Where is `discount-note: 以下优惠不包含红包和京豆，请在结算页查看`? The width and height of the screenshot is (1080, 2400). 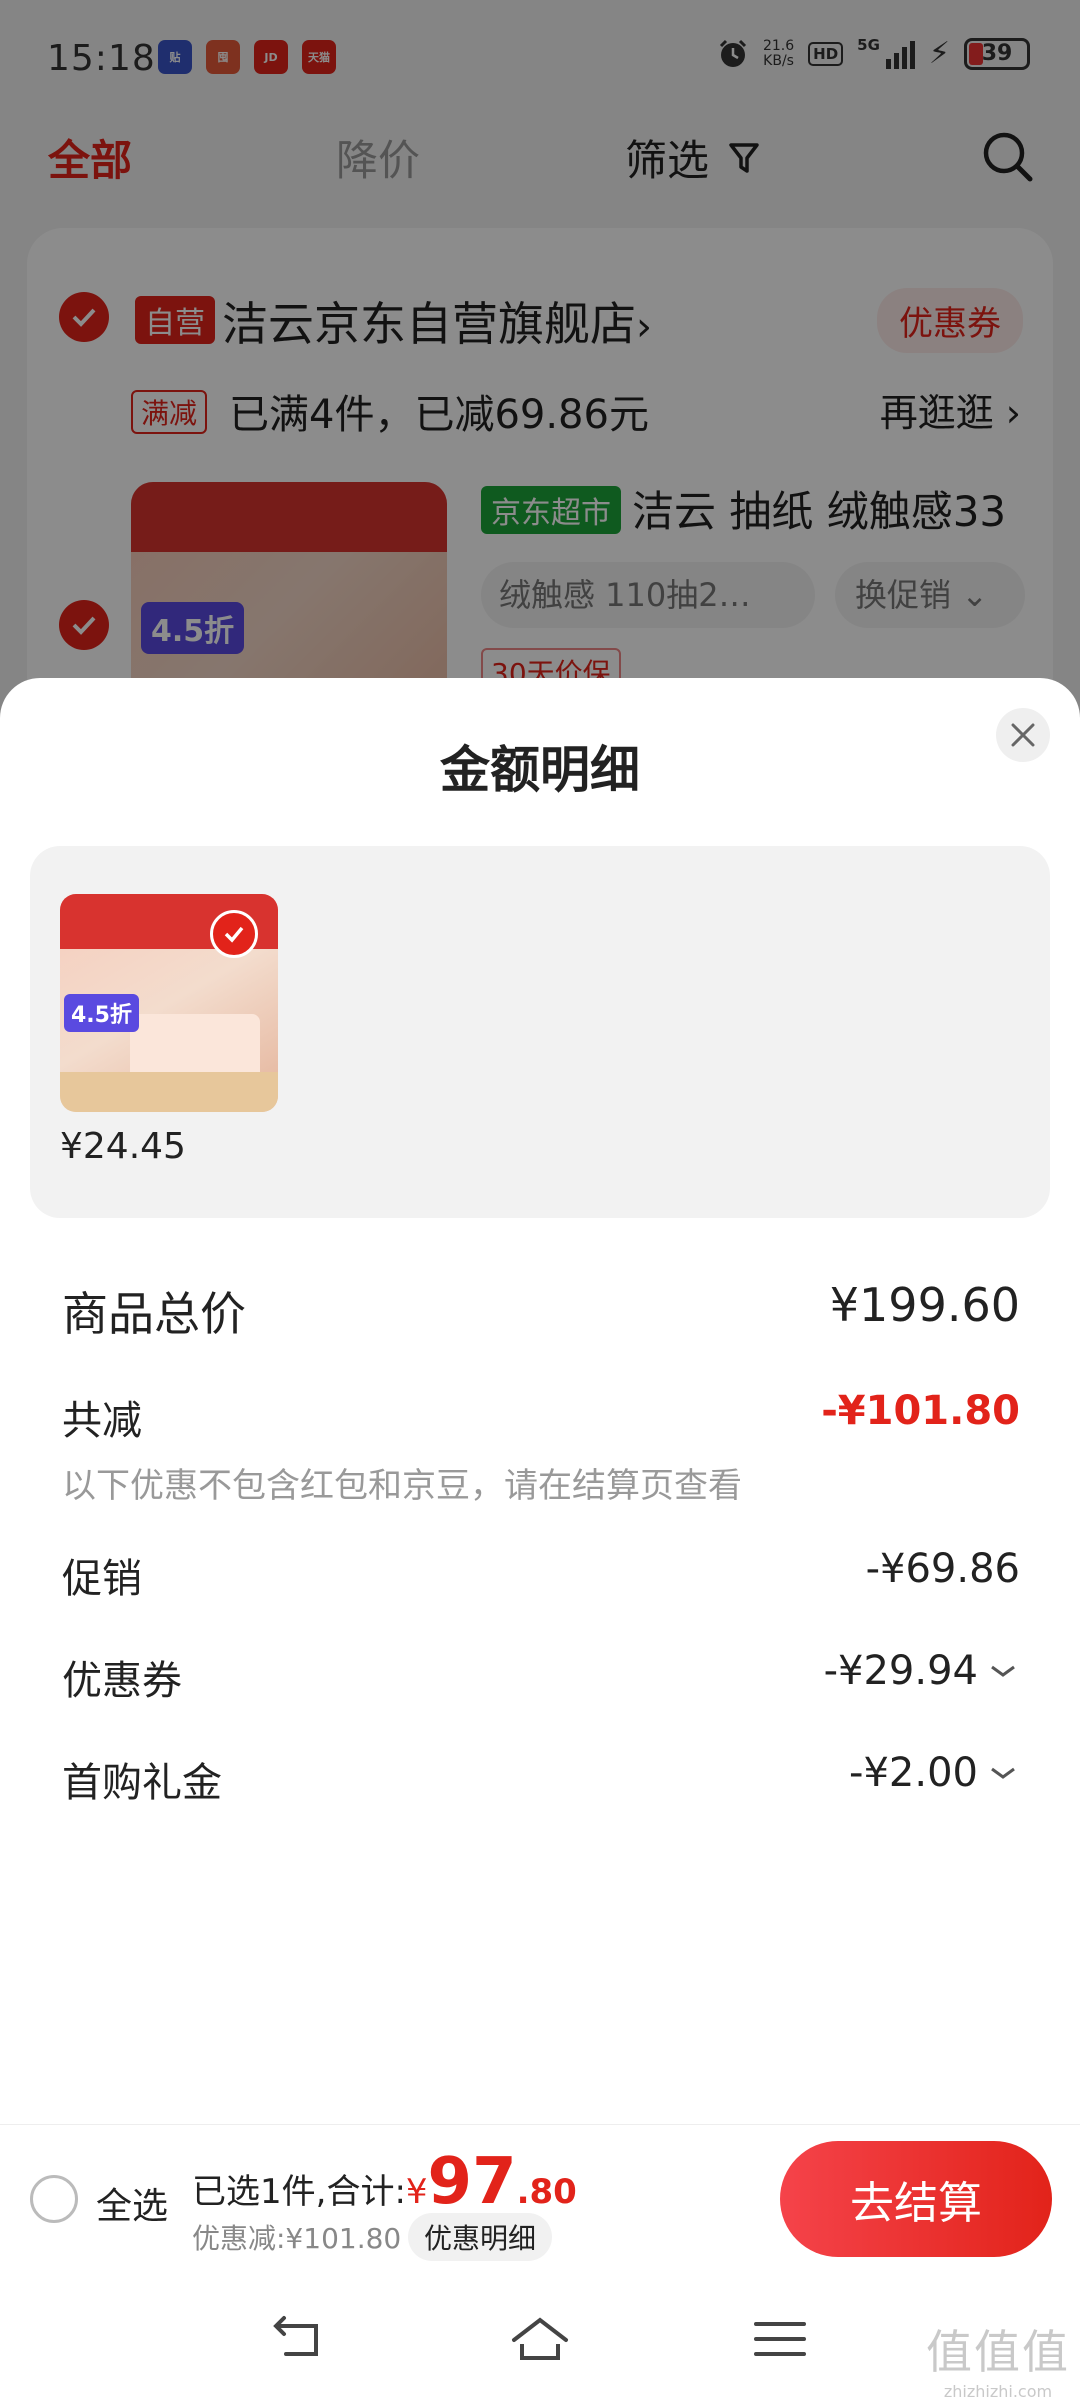
discount-note: 以下优惠不包含红包和京豆，请在结算页查看 is located at coordinates (402, 1486).